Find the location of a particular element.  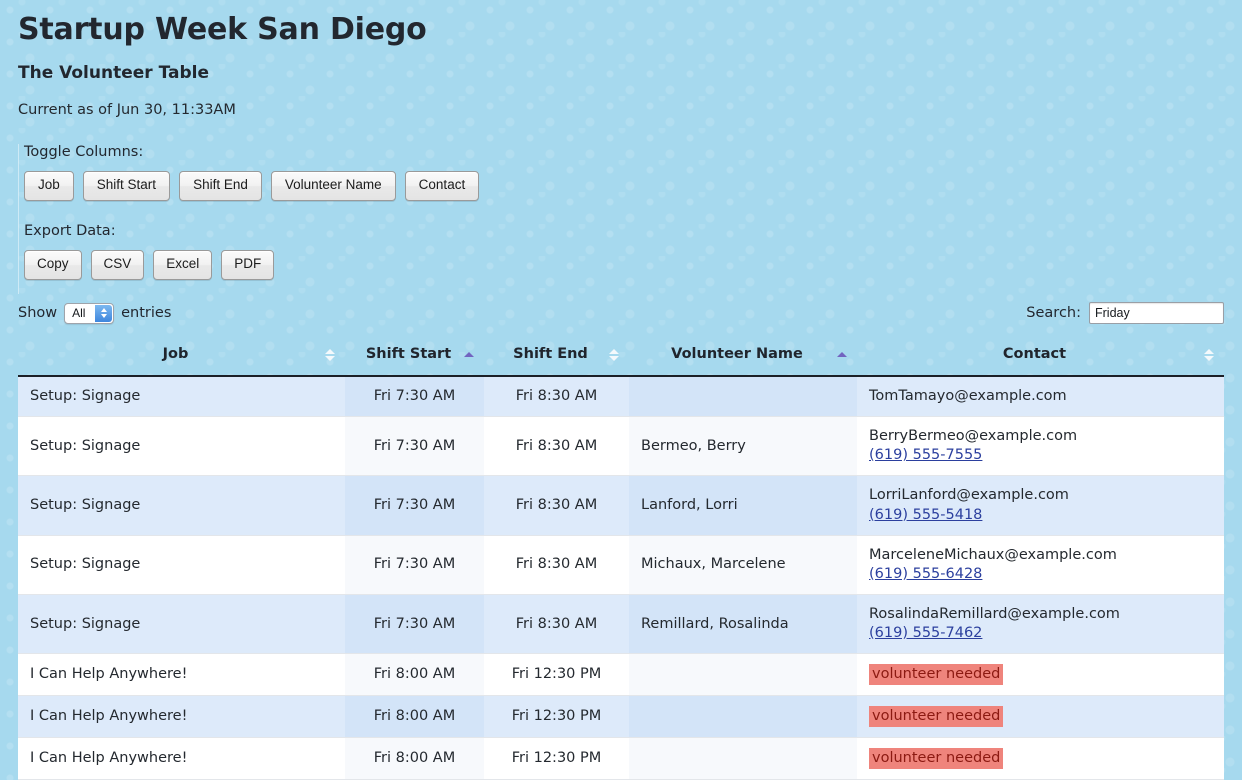

column-header-shift-start: Shift Start is located at coordinates (414, 356).